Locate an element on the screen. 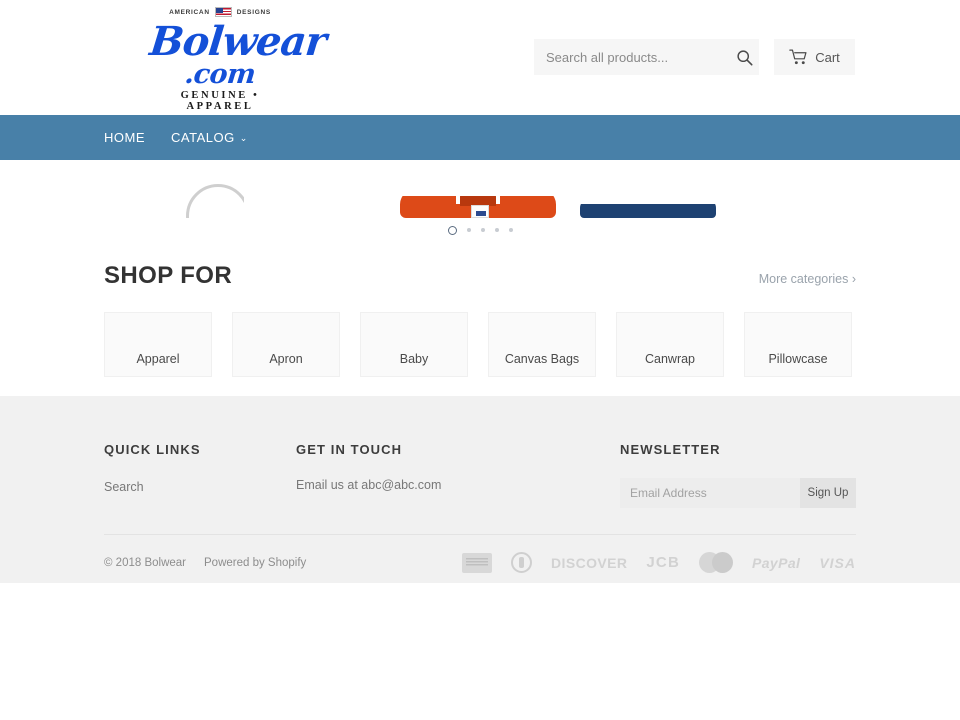 This screenshot has width=960, height=720. footer-newsletter: NEWSLETTER Sign Up is located at coordinates (738, 475).